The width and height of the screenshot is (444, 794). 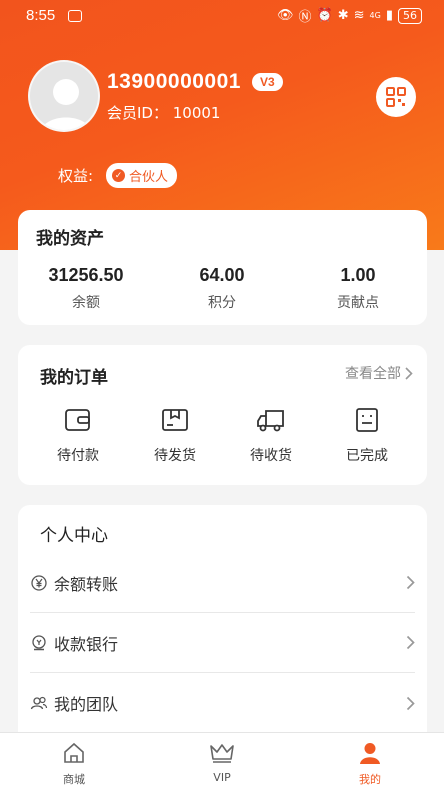 What do you see at coordinates (222, 777) in the screenshot?
I see `tab-label: VIP` at bounding box center [222, 777].